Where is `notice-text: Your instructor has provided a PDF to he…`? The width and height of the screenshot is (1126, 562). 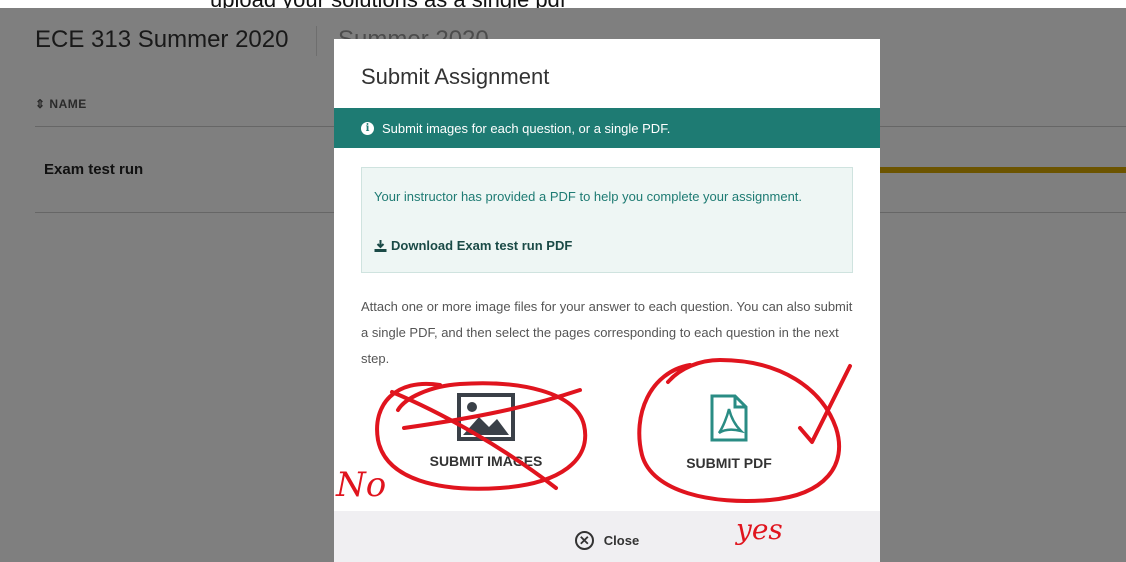
notice-text: Your instructor has provided a PDF to he… is located at coordinates (588, 196).